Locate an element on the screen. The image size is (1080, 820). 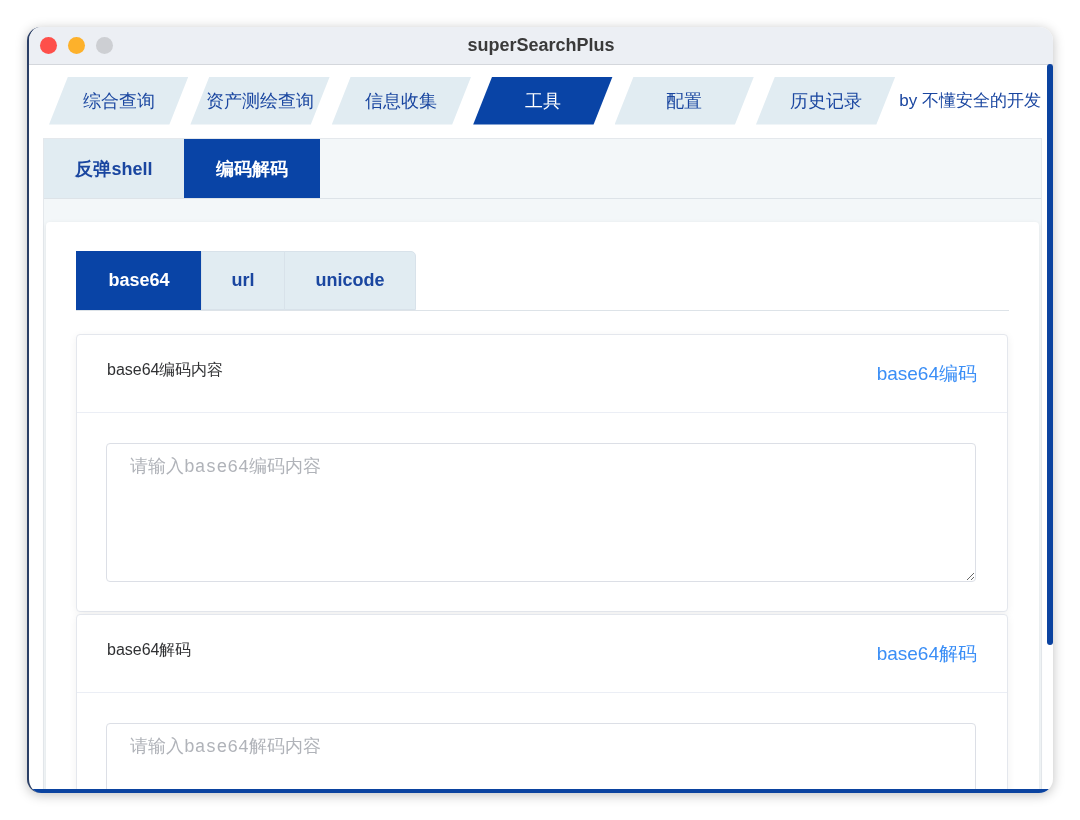
window-title: superSearchPlus is located at coordinates (541, 45).